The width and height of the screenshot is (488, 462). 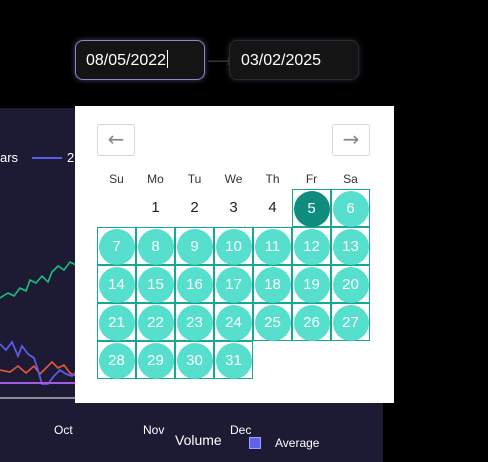 I want to click on day-number: 25, so click(x=272, y=322).